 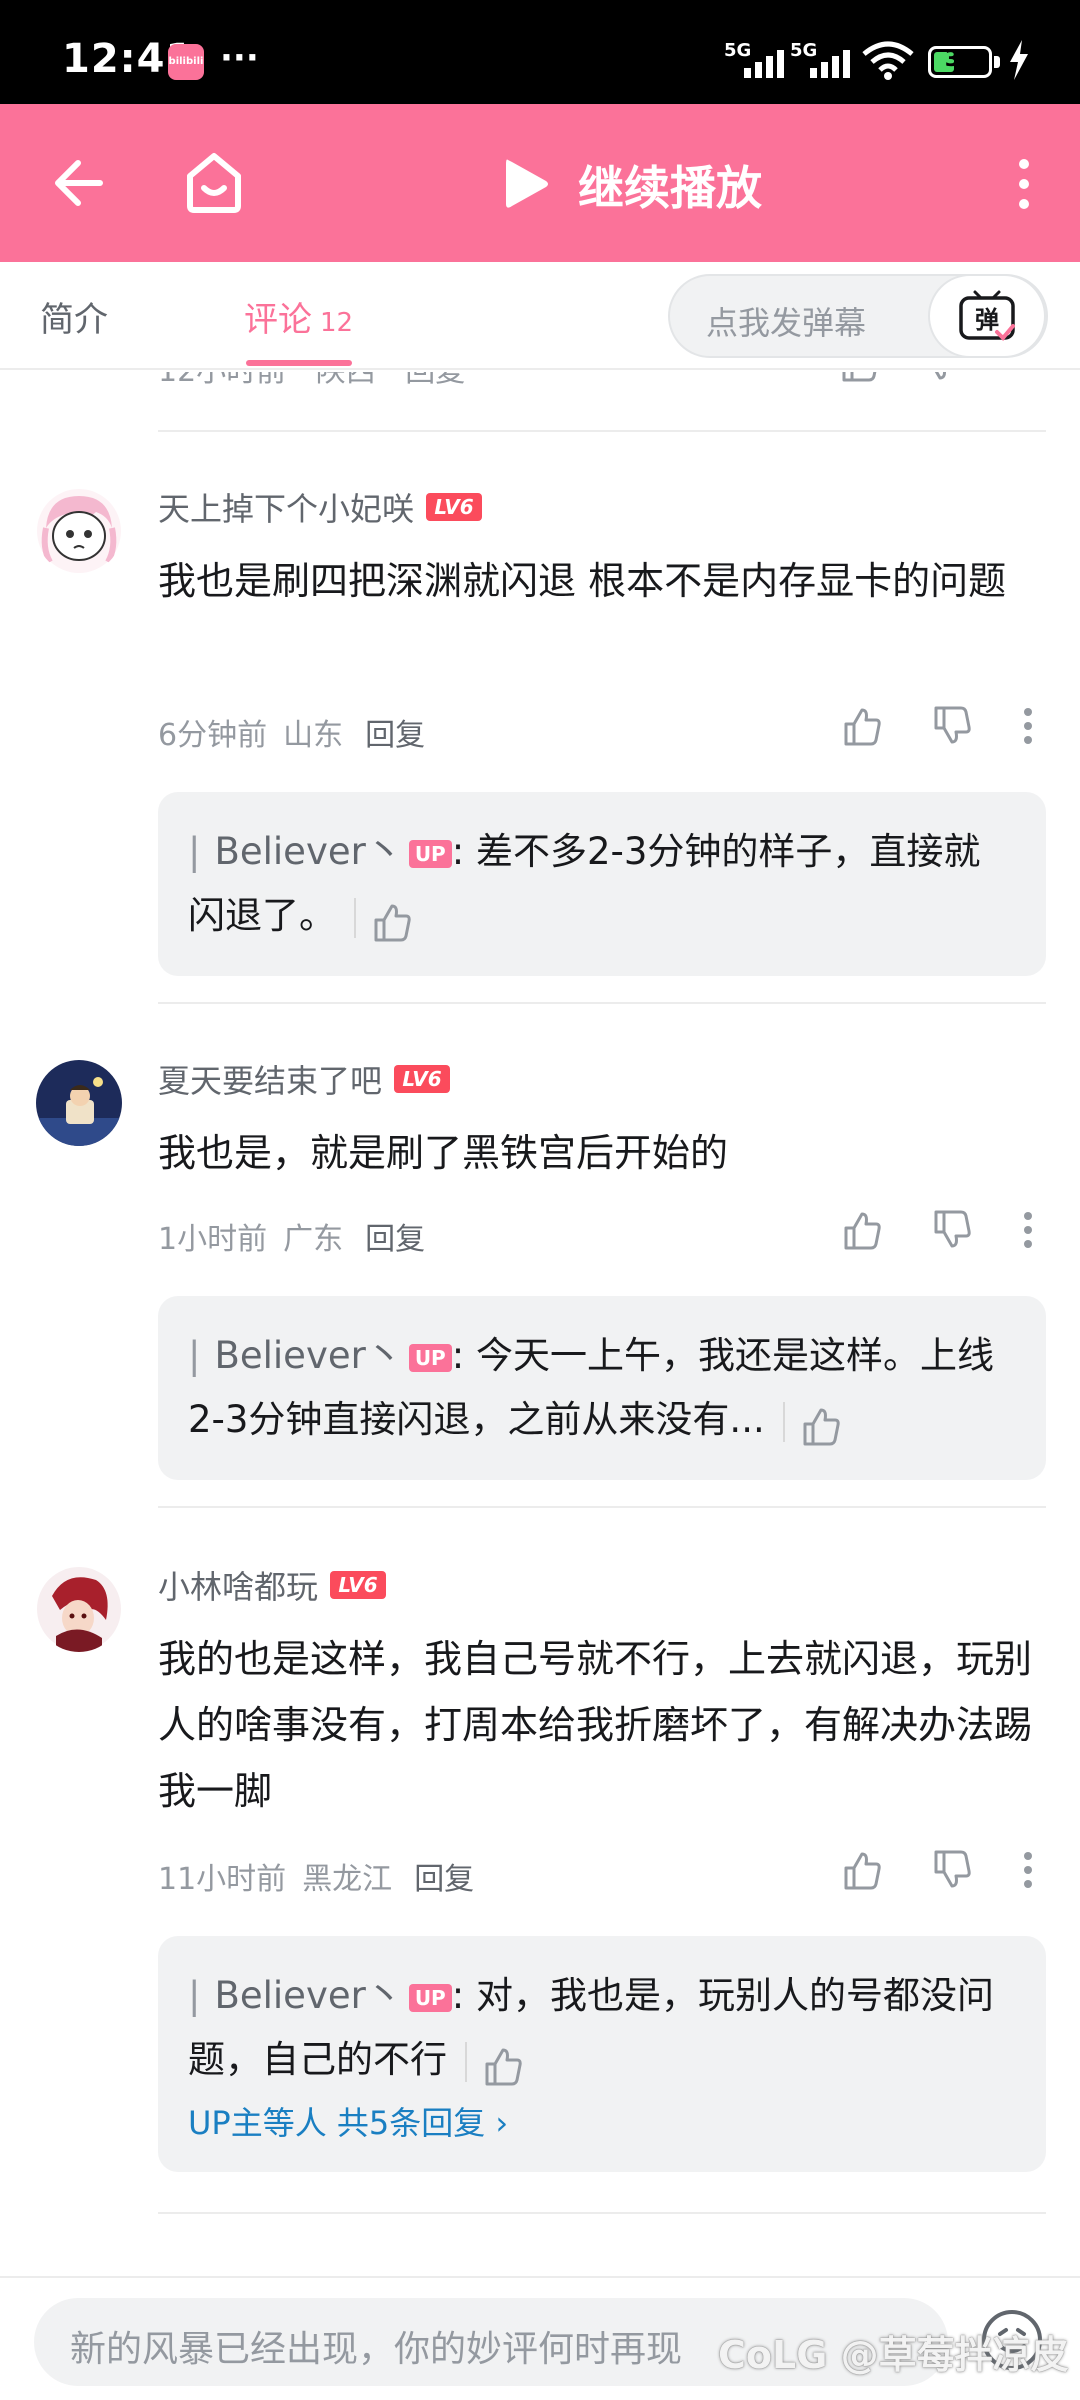 What do you see at coordinates (222, 380) in the screenshot?
I see `comment-time: 12小时前` at bounding box center [222, 380].